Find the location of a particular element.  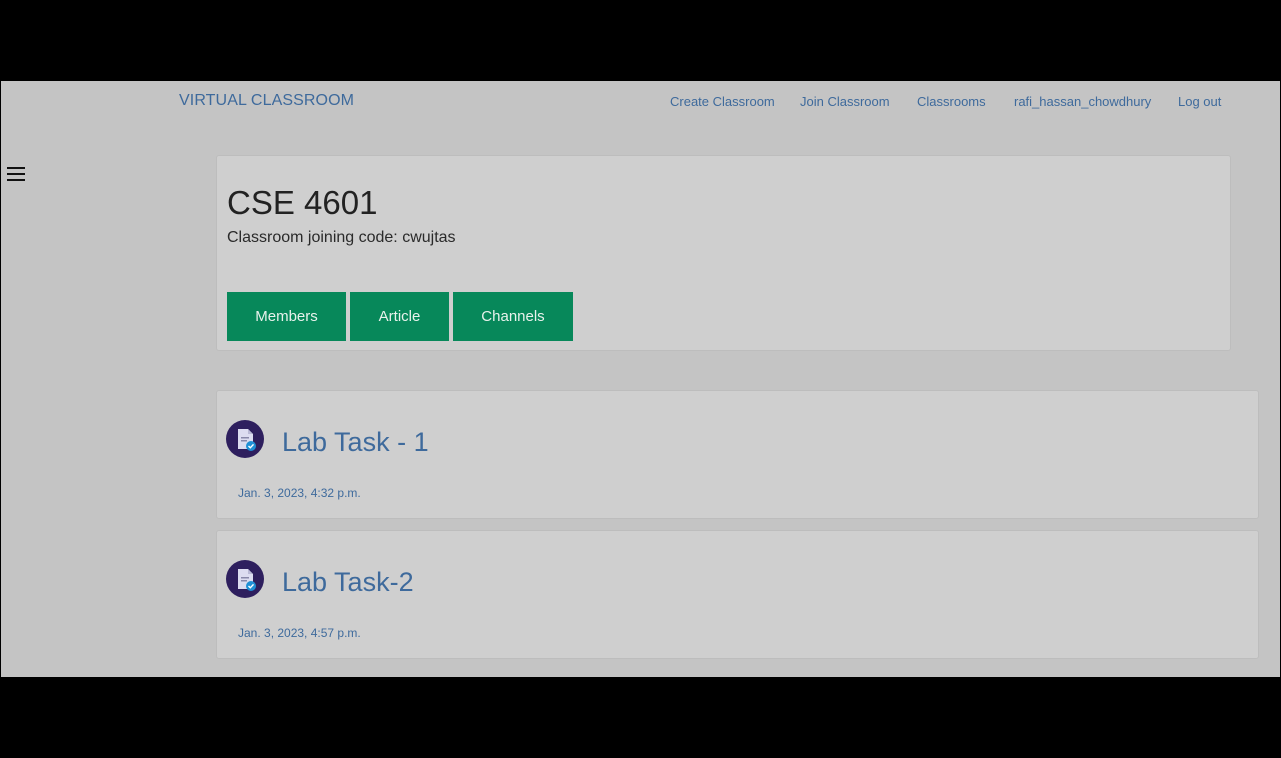

post-date: Jan. 3, 2023, 4:57 p.m. is located at coordinates (299, 633).